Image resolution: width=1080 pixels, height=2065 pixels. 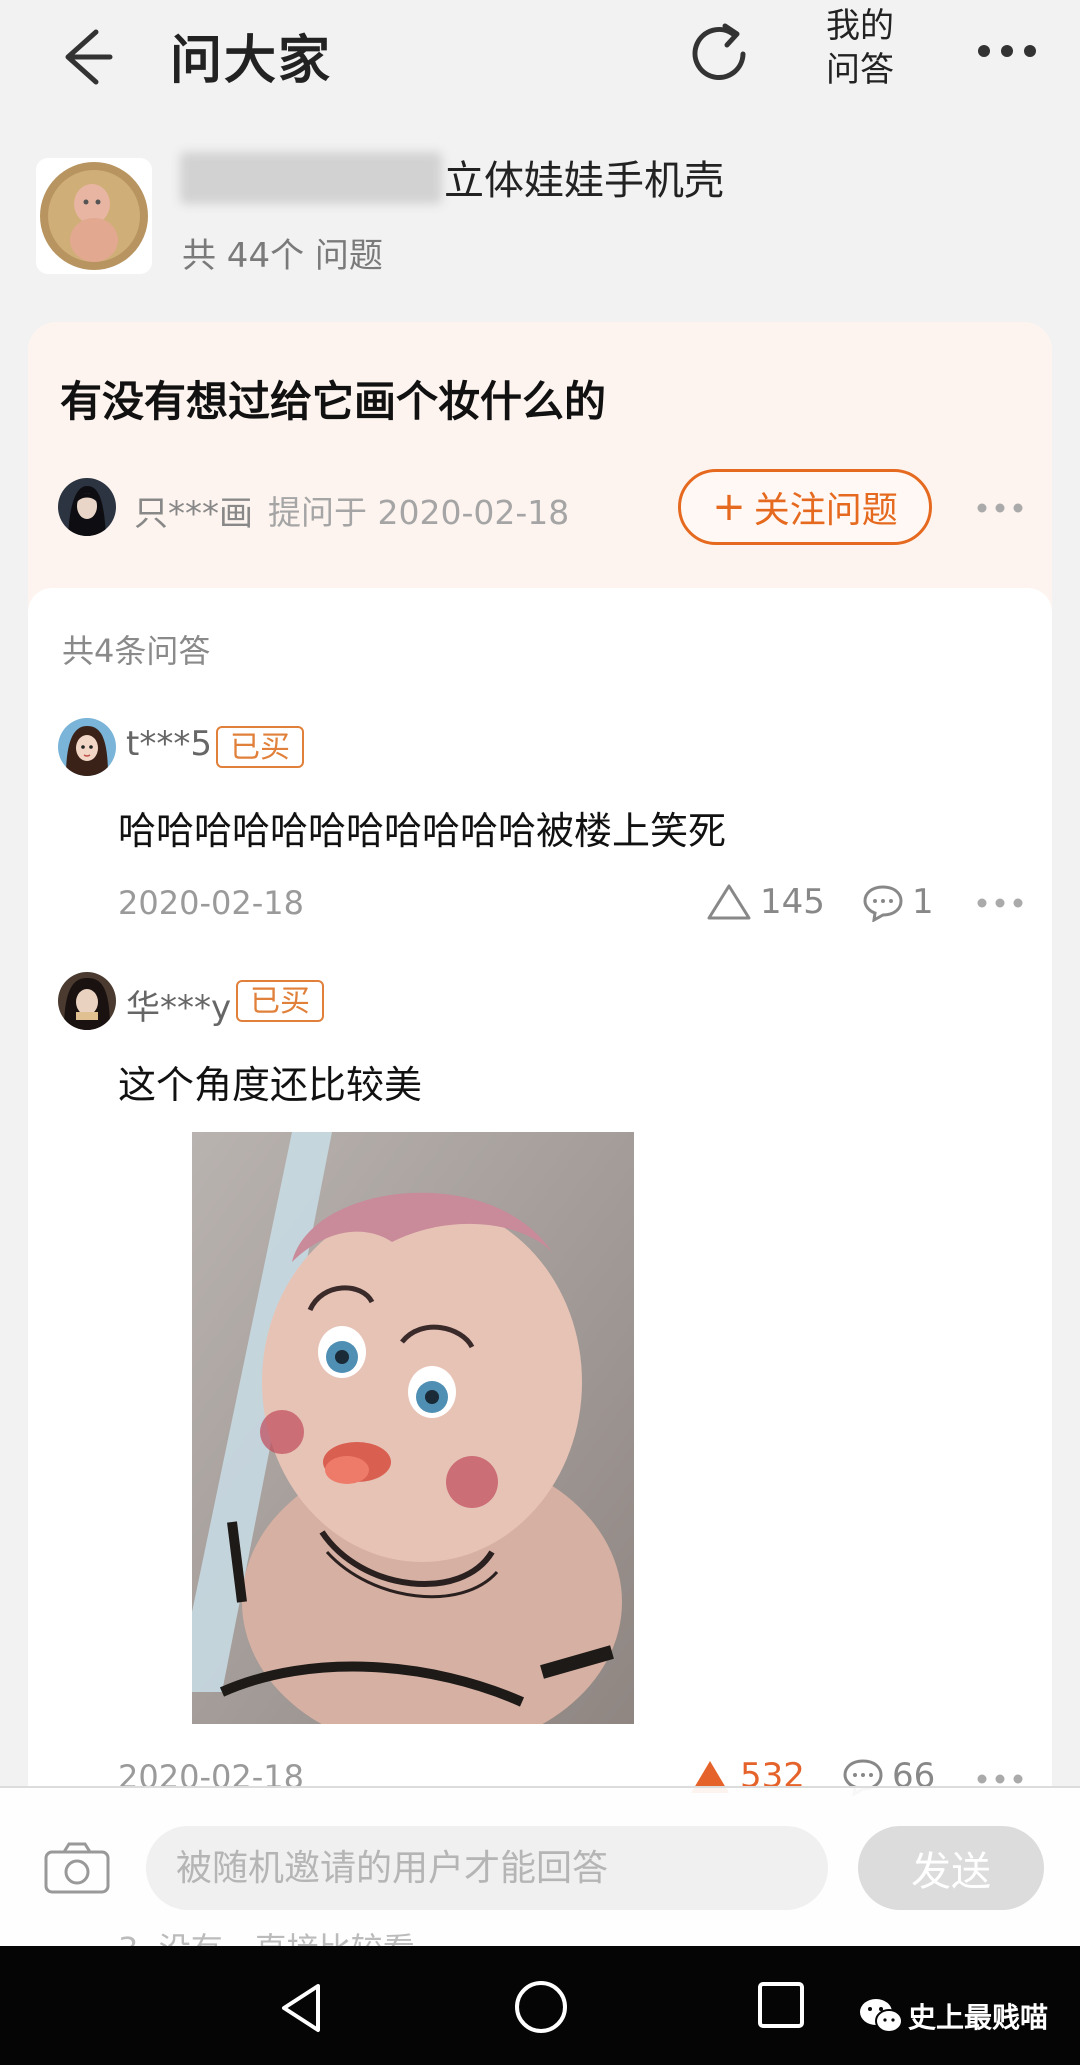 I want to click on follow-question-label: 关注问题, so click(x=825, y=510).